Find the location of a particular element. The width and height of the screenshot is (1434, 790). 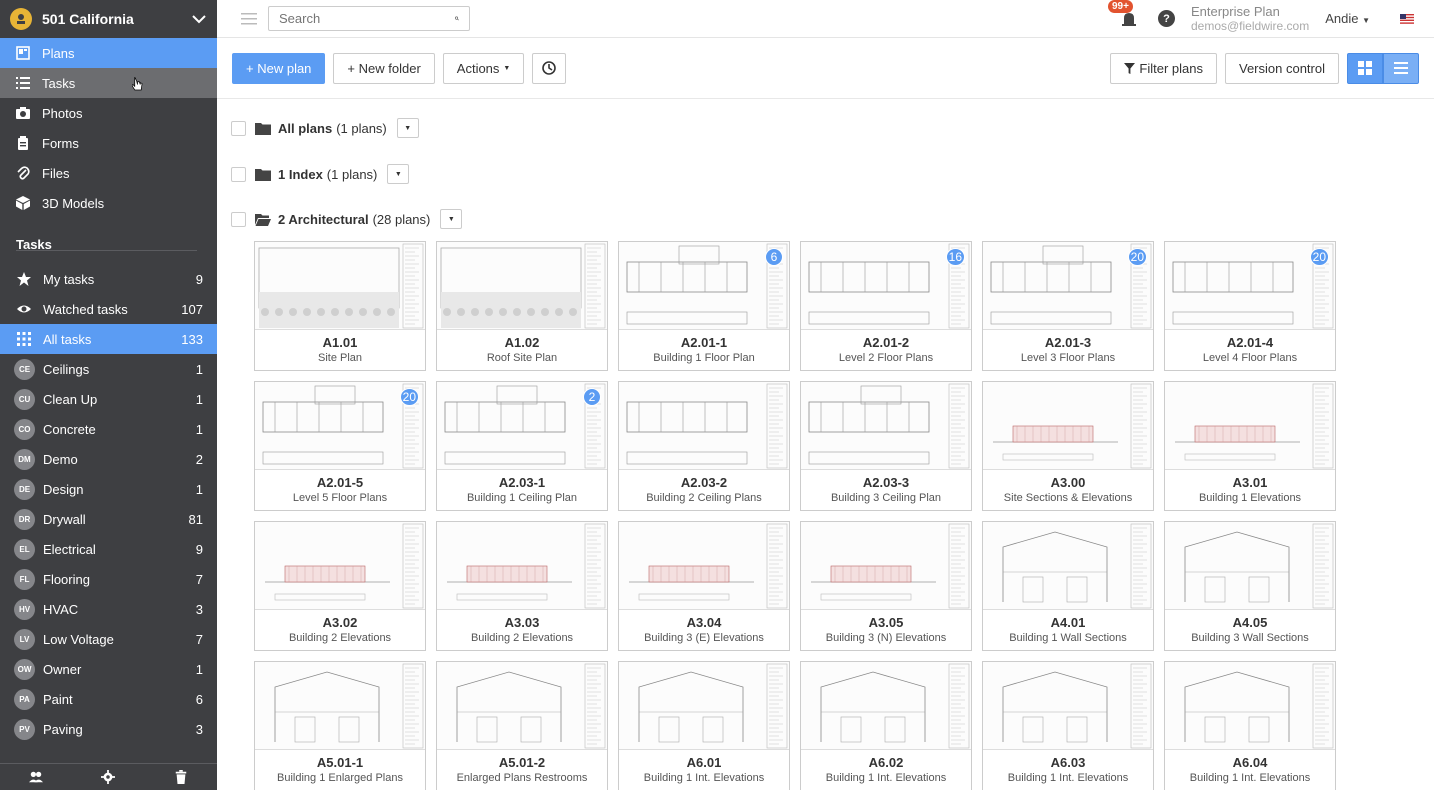

search-input is located at coordinates (367, 18).